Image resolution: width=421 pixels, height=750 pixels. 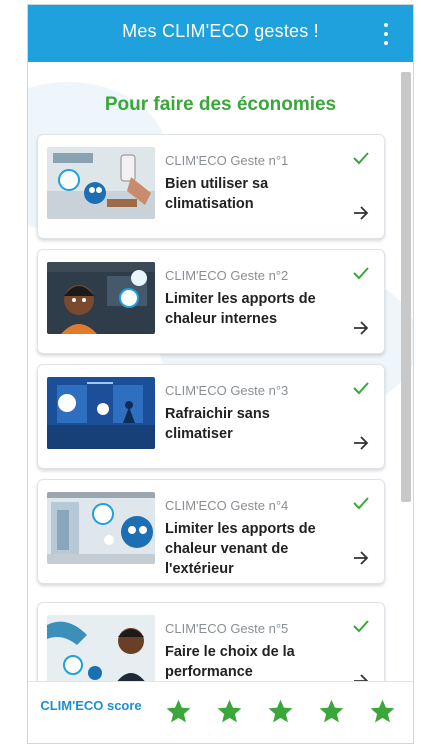 What do you see at coordinates (227, 628) in the screenshot?
I see `gesture-subtitle: CLIM'ECO Geste n°5` at bounding box center [227, 628].